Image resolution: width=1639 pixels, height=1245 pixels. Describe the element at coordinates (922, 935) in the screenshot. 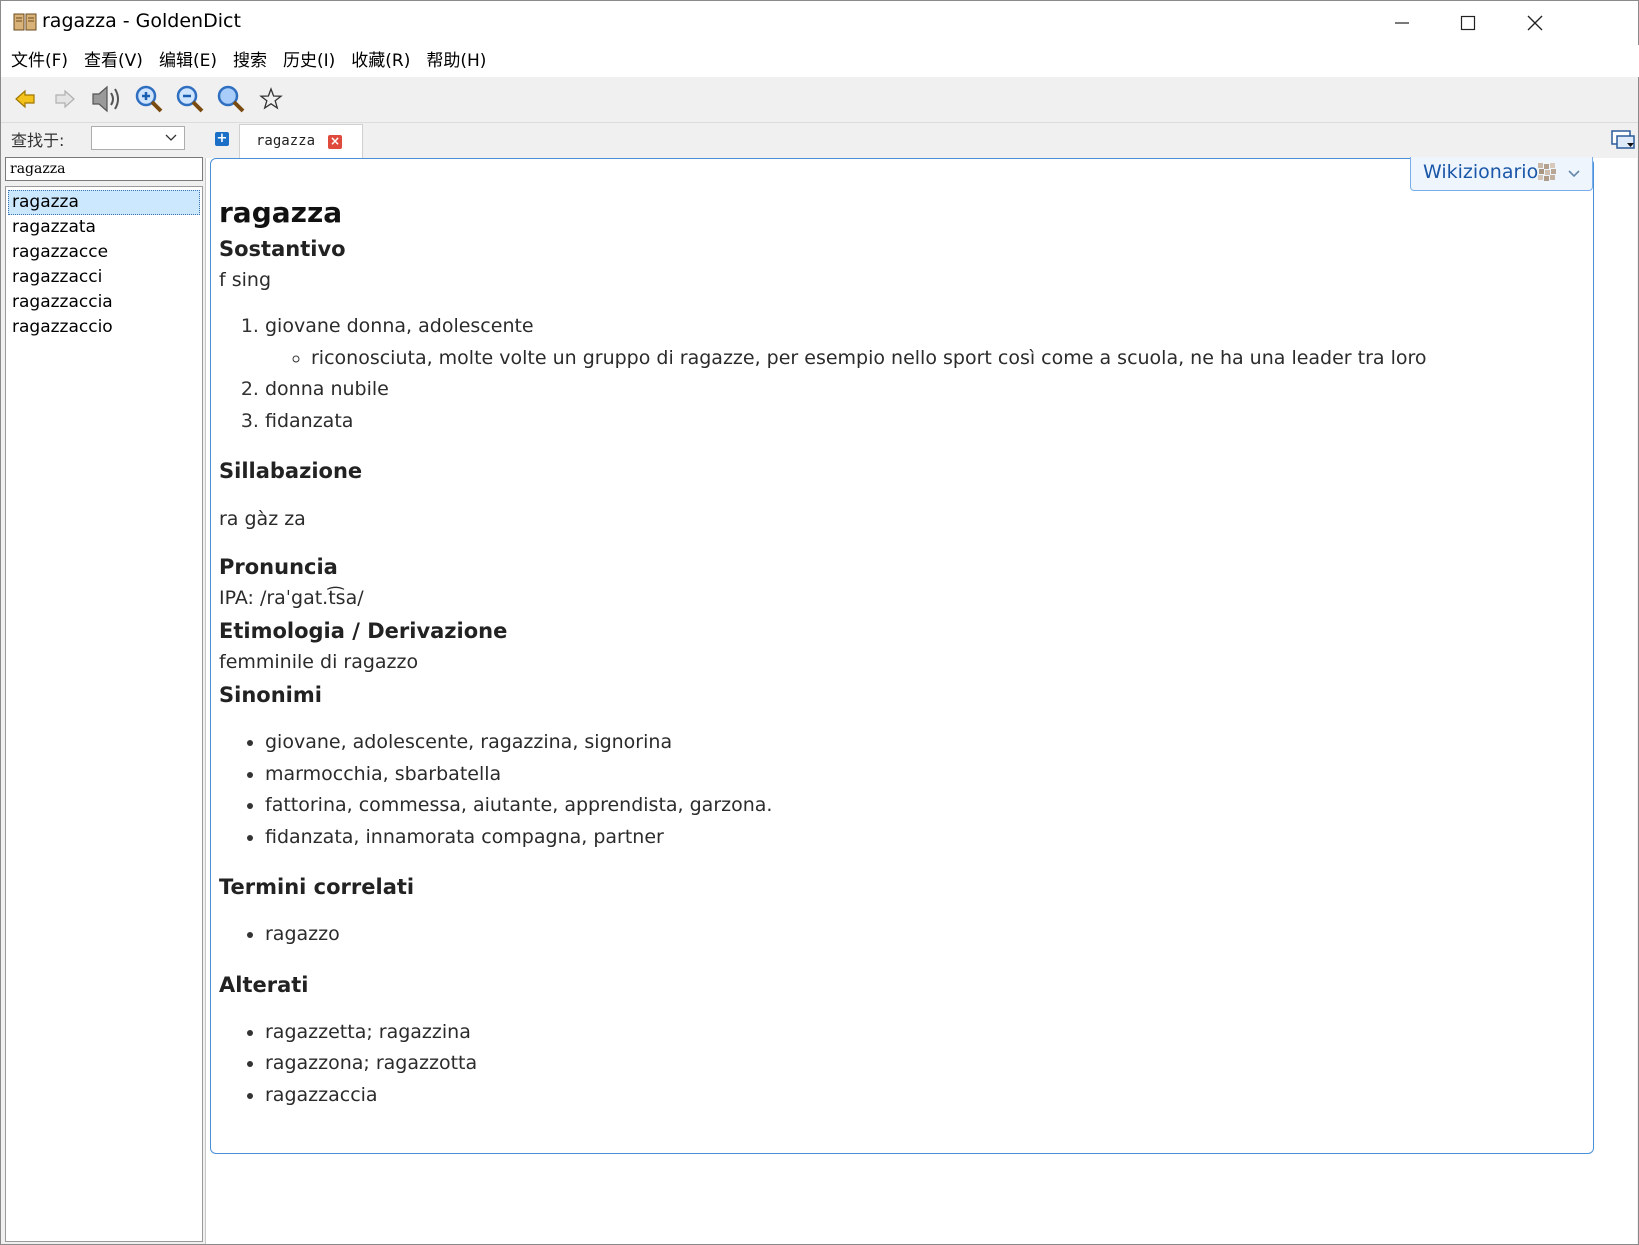

I see `related-term-item: ragazzo` at that location.